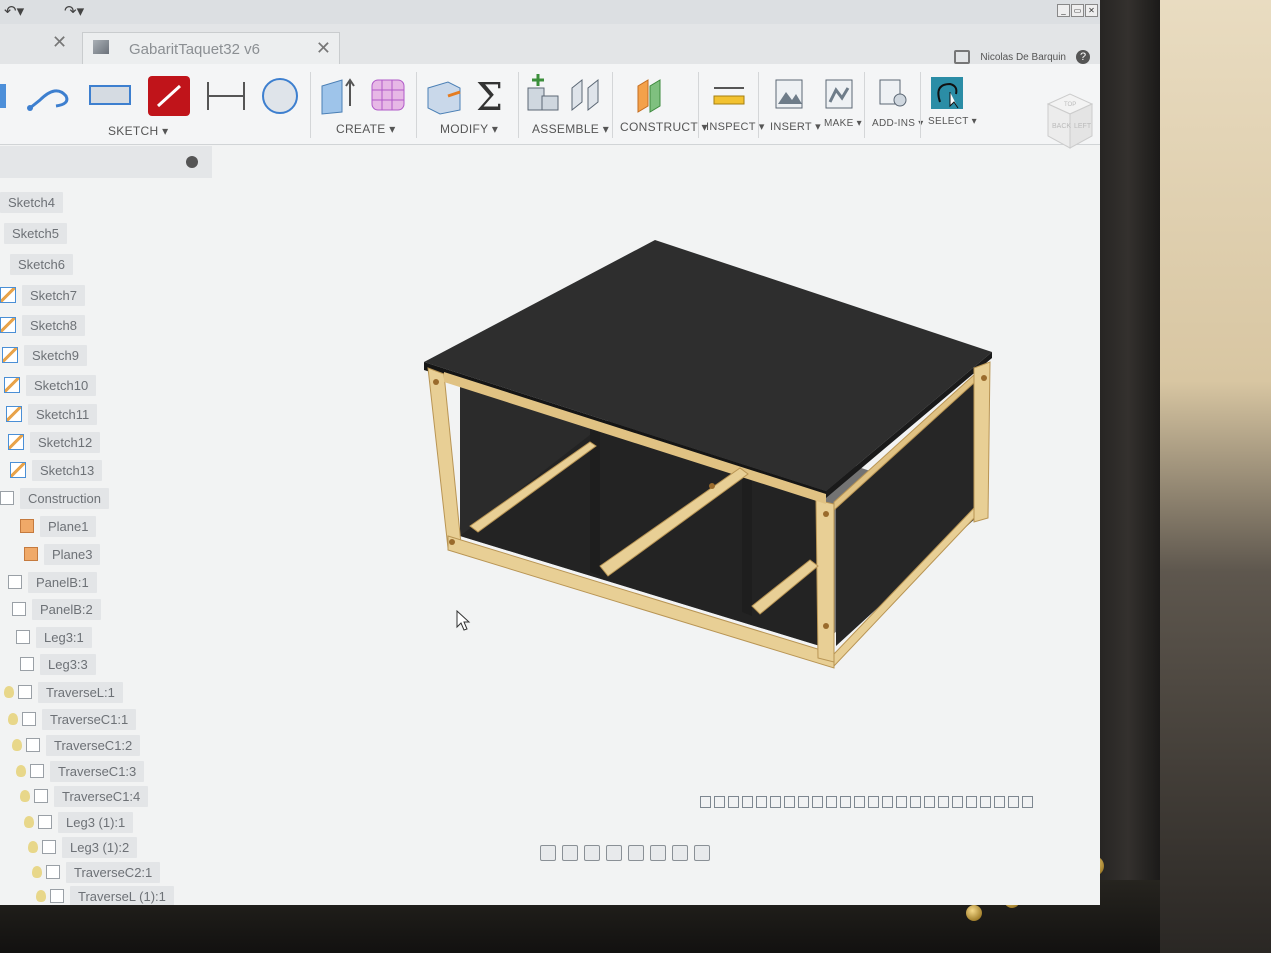 Image resolution: width=1271 pixels, height=953 pixels. What do you see at coordinates (947, 94) in the screenshot?
I see `select-icon` at bounding box center [947, 94].